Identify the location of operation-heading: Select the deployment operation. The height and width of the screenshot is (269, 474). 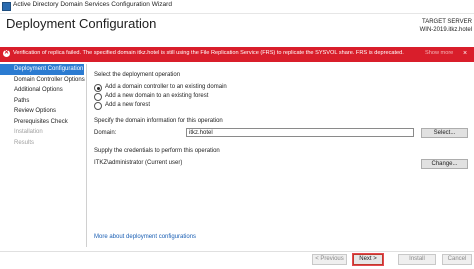
(137, 75).